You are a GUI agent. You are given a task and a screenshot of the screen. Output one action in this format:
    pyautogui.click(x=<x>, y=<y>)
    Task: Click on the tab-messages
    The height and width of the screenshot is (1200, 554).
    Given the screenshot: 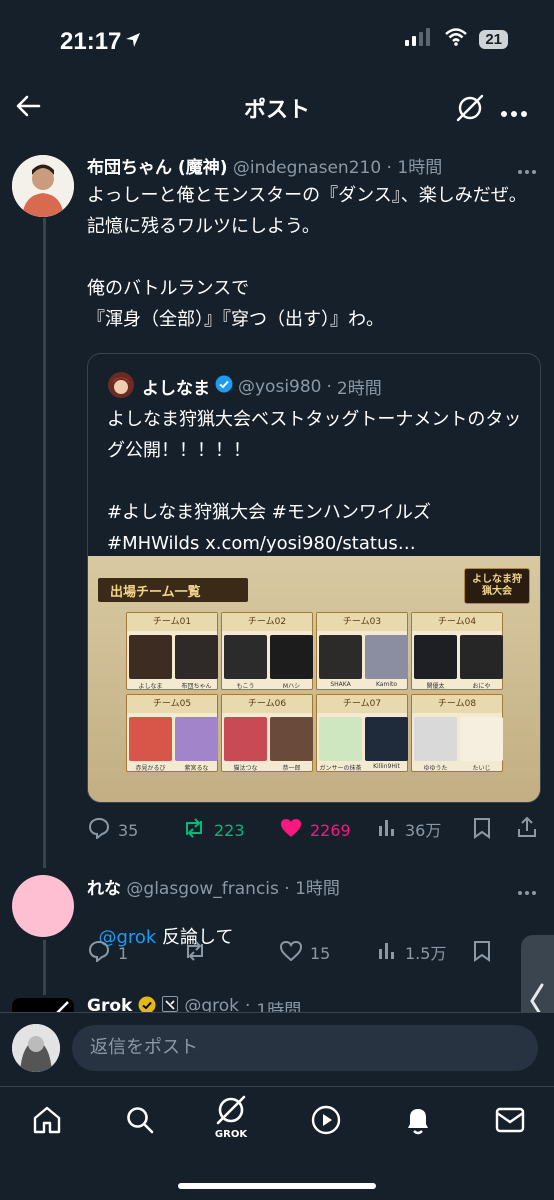 What is the action you would take?
    pyautogui.click(x=510, y=1120)
    